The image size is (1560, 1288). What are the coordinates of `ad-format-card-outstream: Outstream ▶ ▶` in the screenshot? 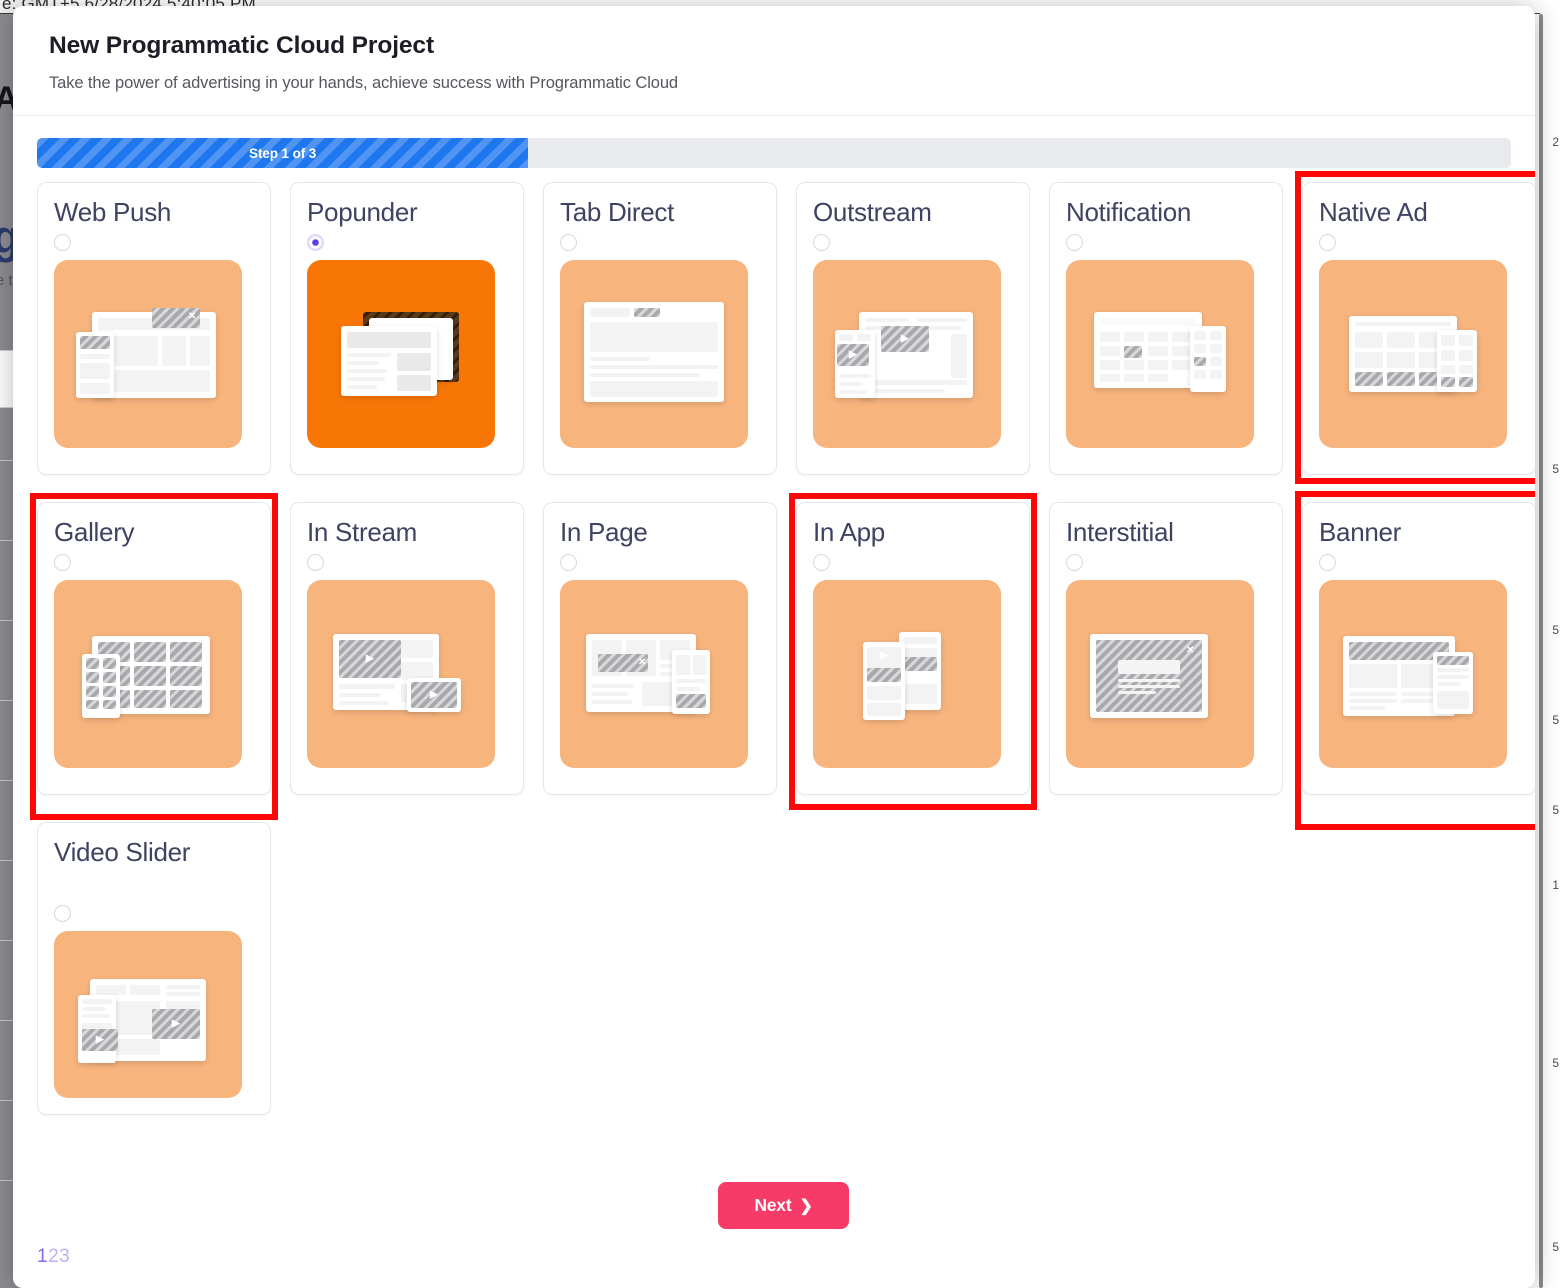 It's located at (913, 328).